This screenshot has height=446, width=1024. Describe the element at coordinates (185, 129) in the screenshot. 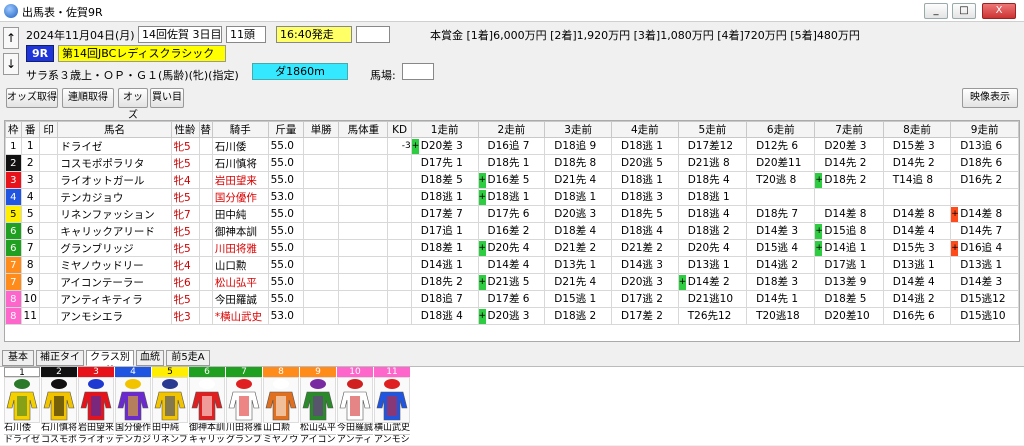

I see `column-header: 性齢` at that location.